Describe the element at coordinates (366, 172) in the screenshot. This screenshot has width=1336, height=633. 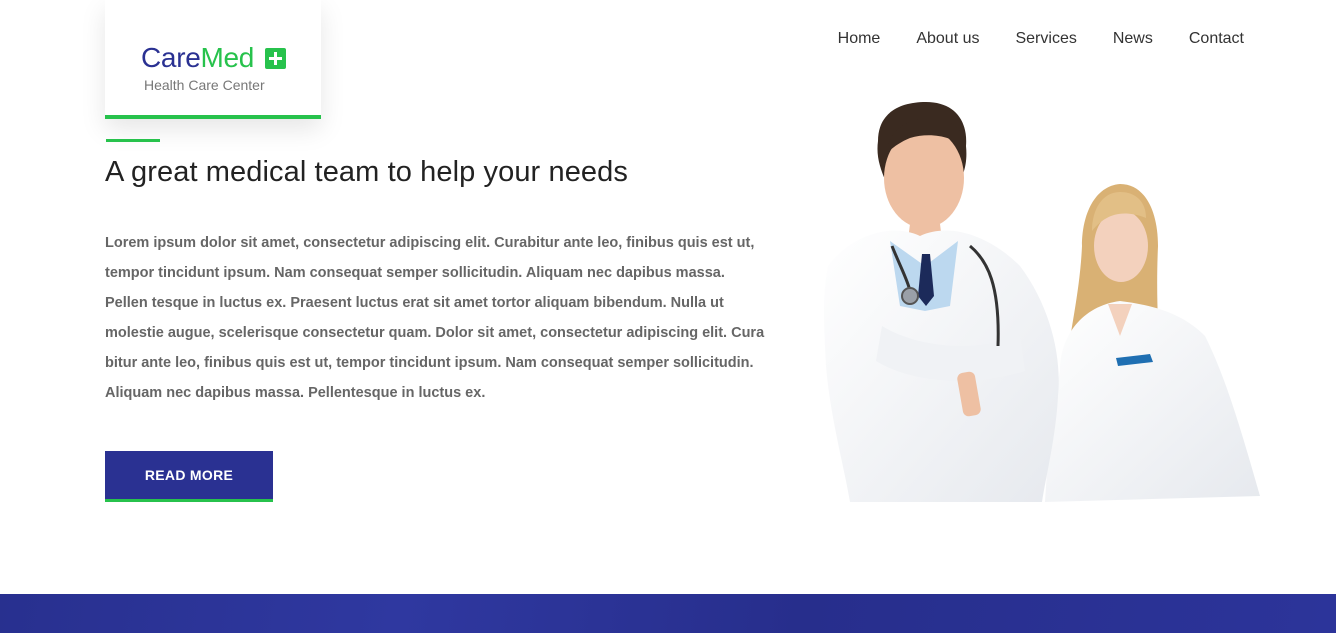
I see `hero-heading: A great medical team to help your needs` at that location.